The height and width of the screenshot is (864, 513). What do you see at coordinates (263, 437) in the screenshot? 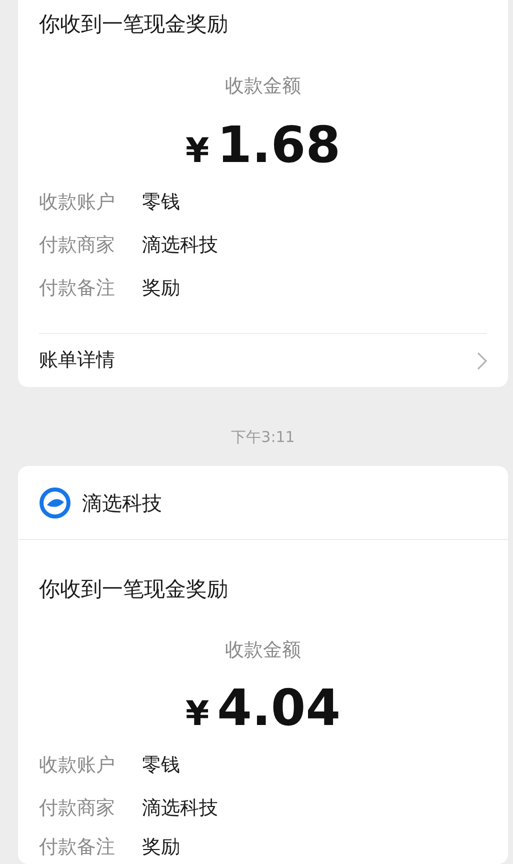
I see `timestamp: 下午3:11` at bounding box center [263, 437].